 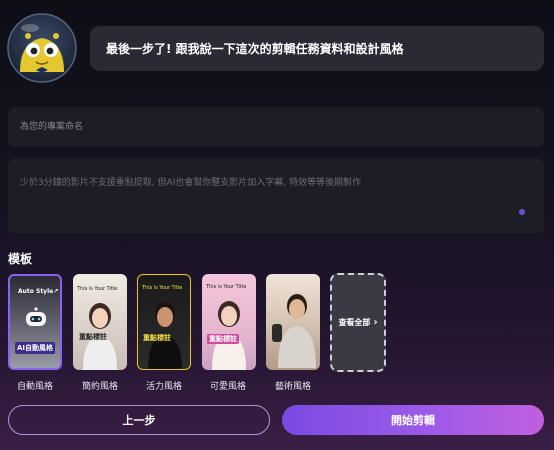 I want to click on template-card-auto: Auto Style↗ AI自動風格, so click(x=35, y=322).